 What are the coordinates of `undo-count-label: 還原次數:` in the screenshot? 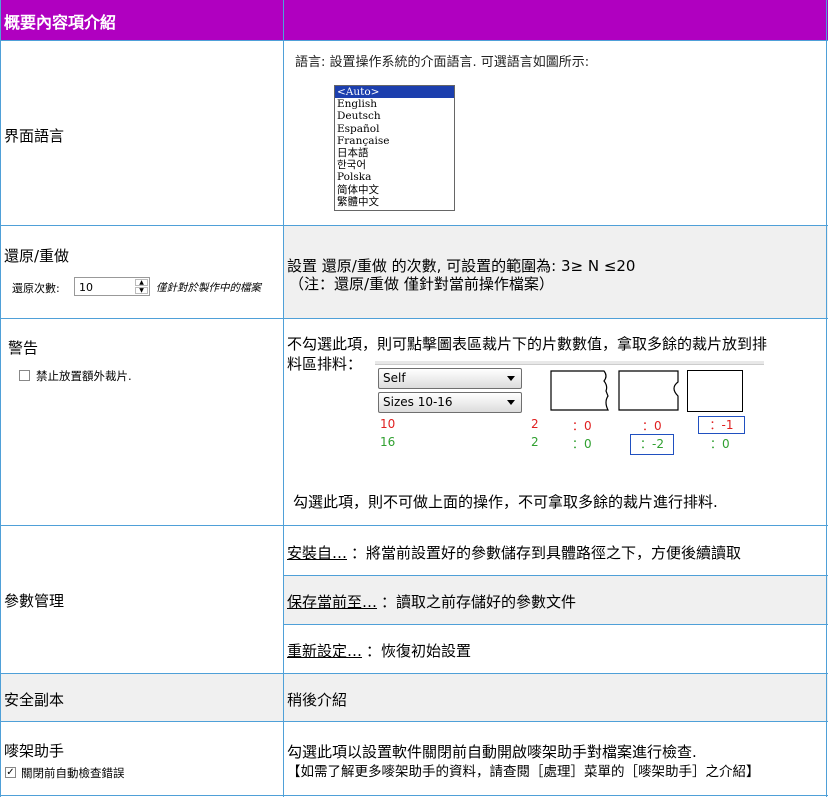 It's located at (36, 288).